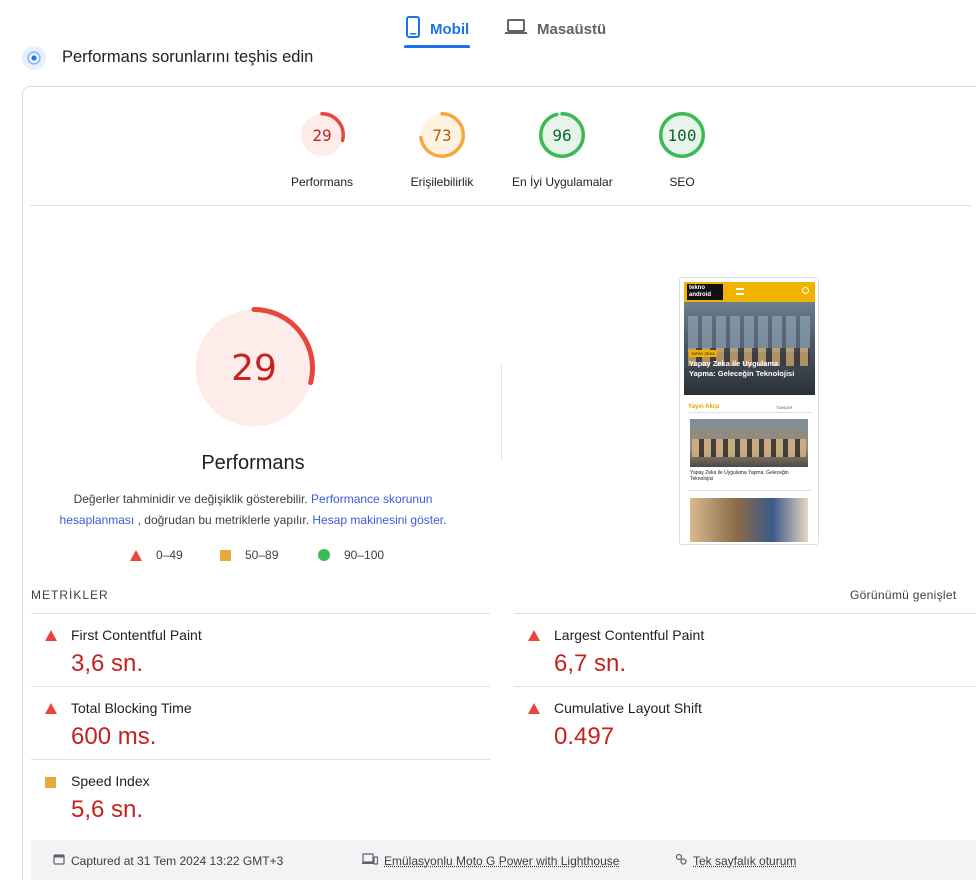  Describe the element at coordinates (260, 795) in the screenshot. I see `metric-speed-index: Speed Index 5,6 sn.` at that location.